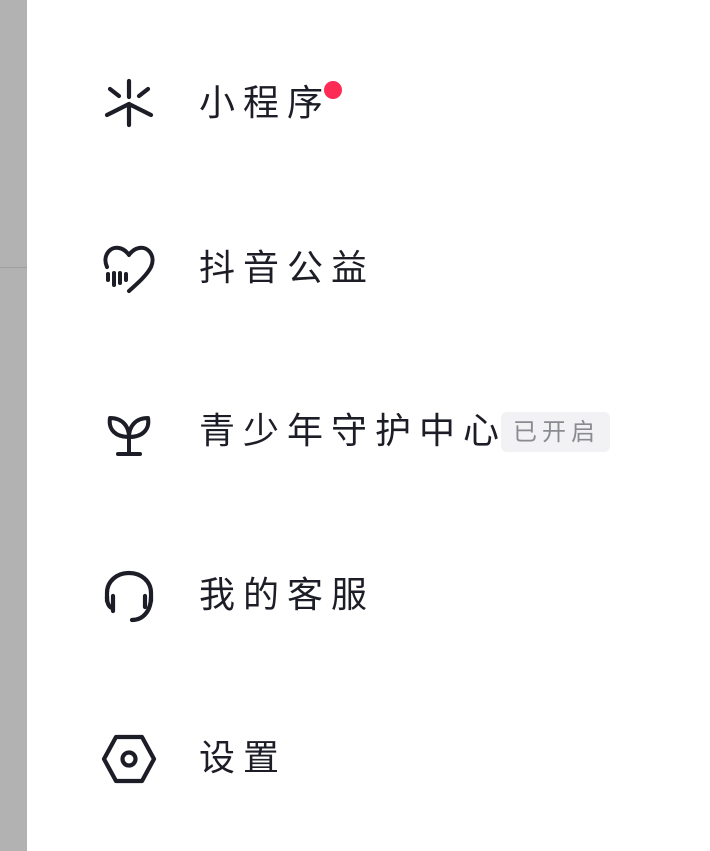  Describe the element at coordinates (129, 104) in the screenshot. I see `mini-program-icon` at that location.